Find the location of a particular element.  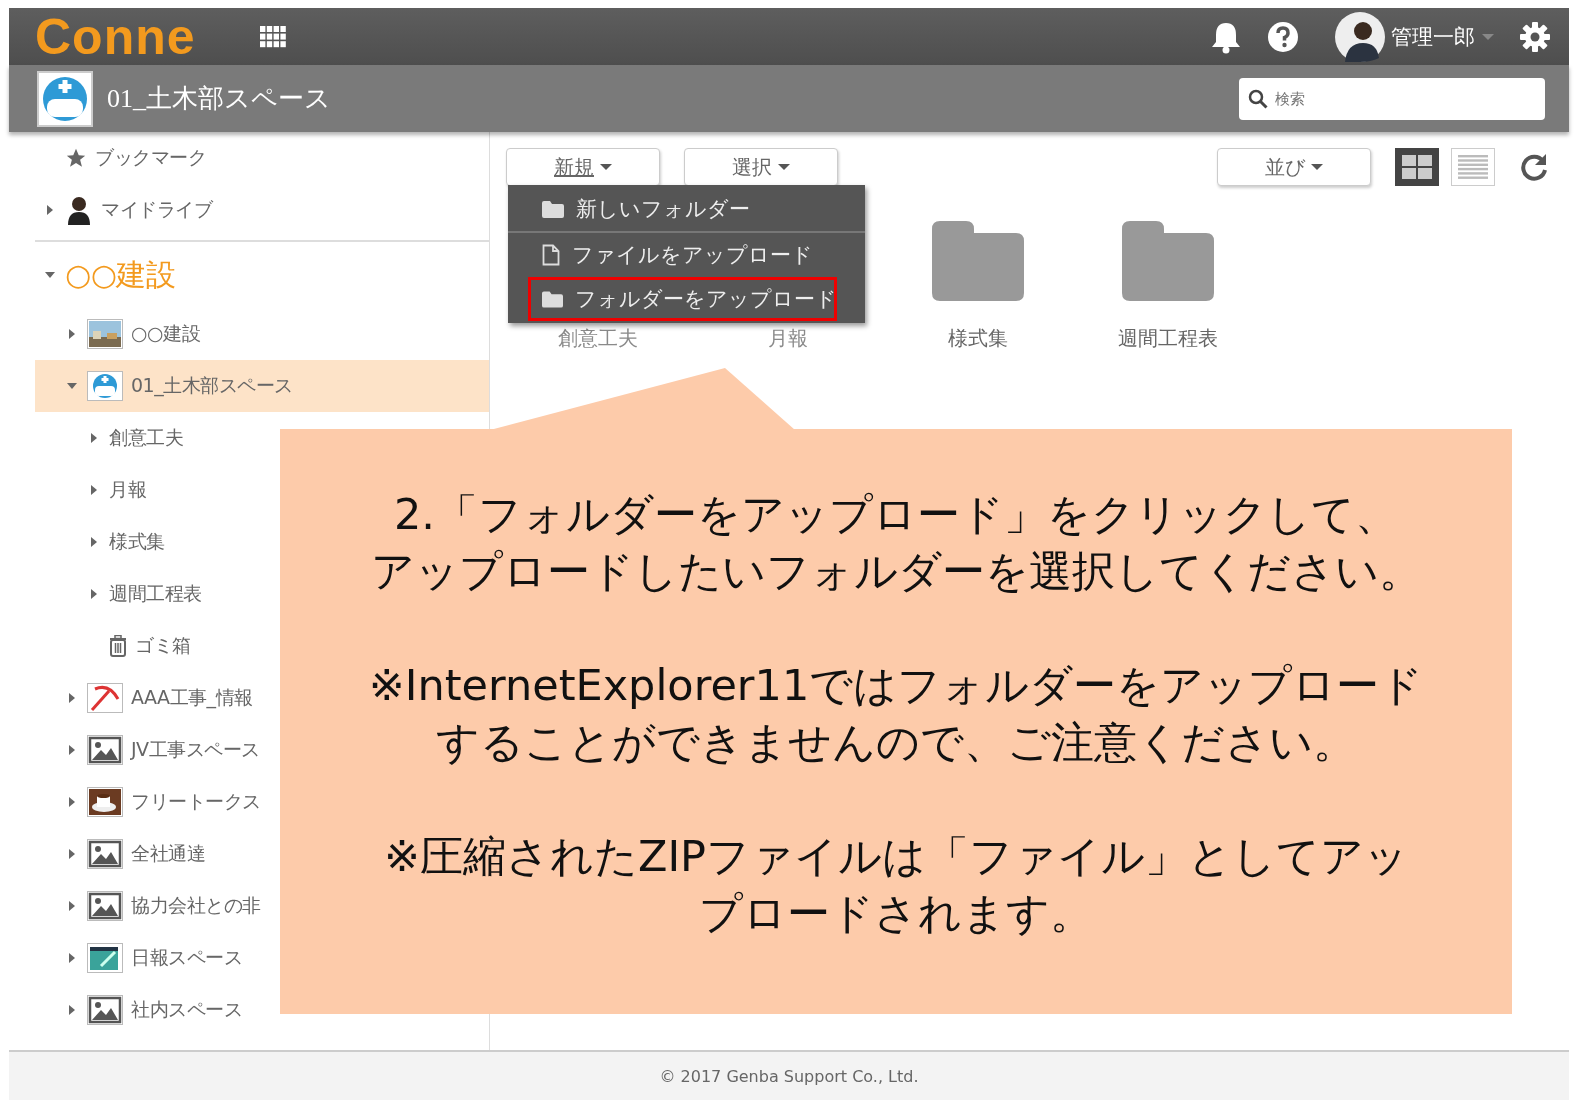

sidebar-item: フリートークス is located at coordinates (148, 802).